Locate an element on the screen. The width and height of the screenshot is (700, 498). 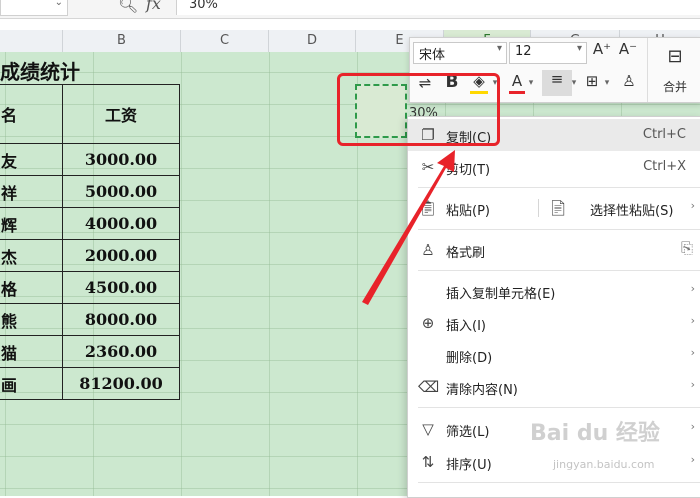
watermark-url: jingyan.baidu.com is located at coordinates (604, 464).